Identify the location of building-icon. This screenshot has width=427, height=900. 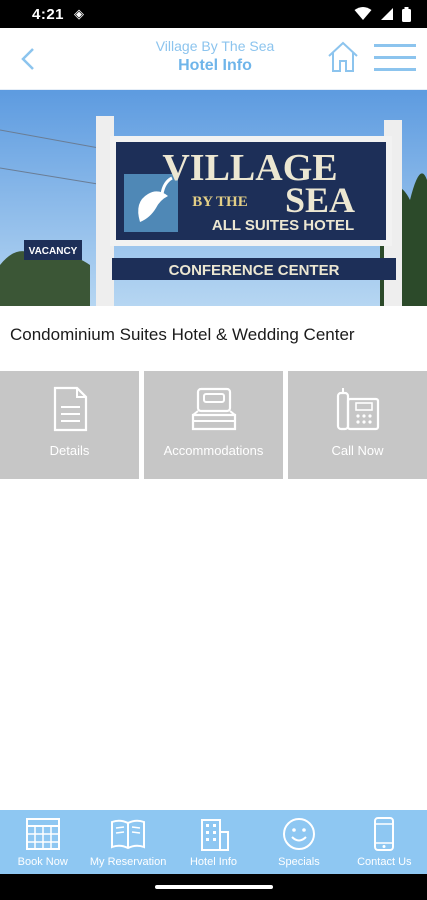
(214, 835).